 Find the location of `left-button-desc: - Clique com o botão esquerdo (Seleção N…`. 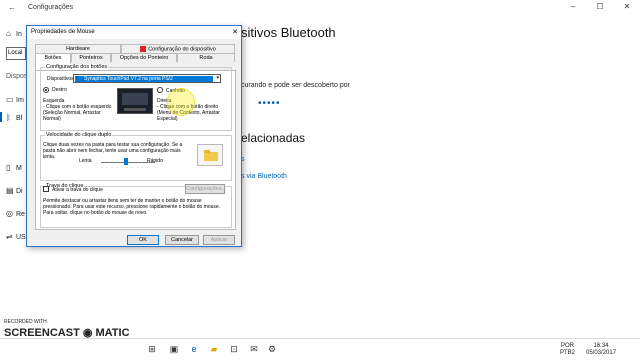

left-button-desc: - Clique com o botão esquerdo (Seleção N… is located at coordinates (77, 113).